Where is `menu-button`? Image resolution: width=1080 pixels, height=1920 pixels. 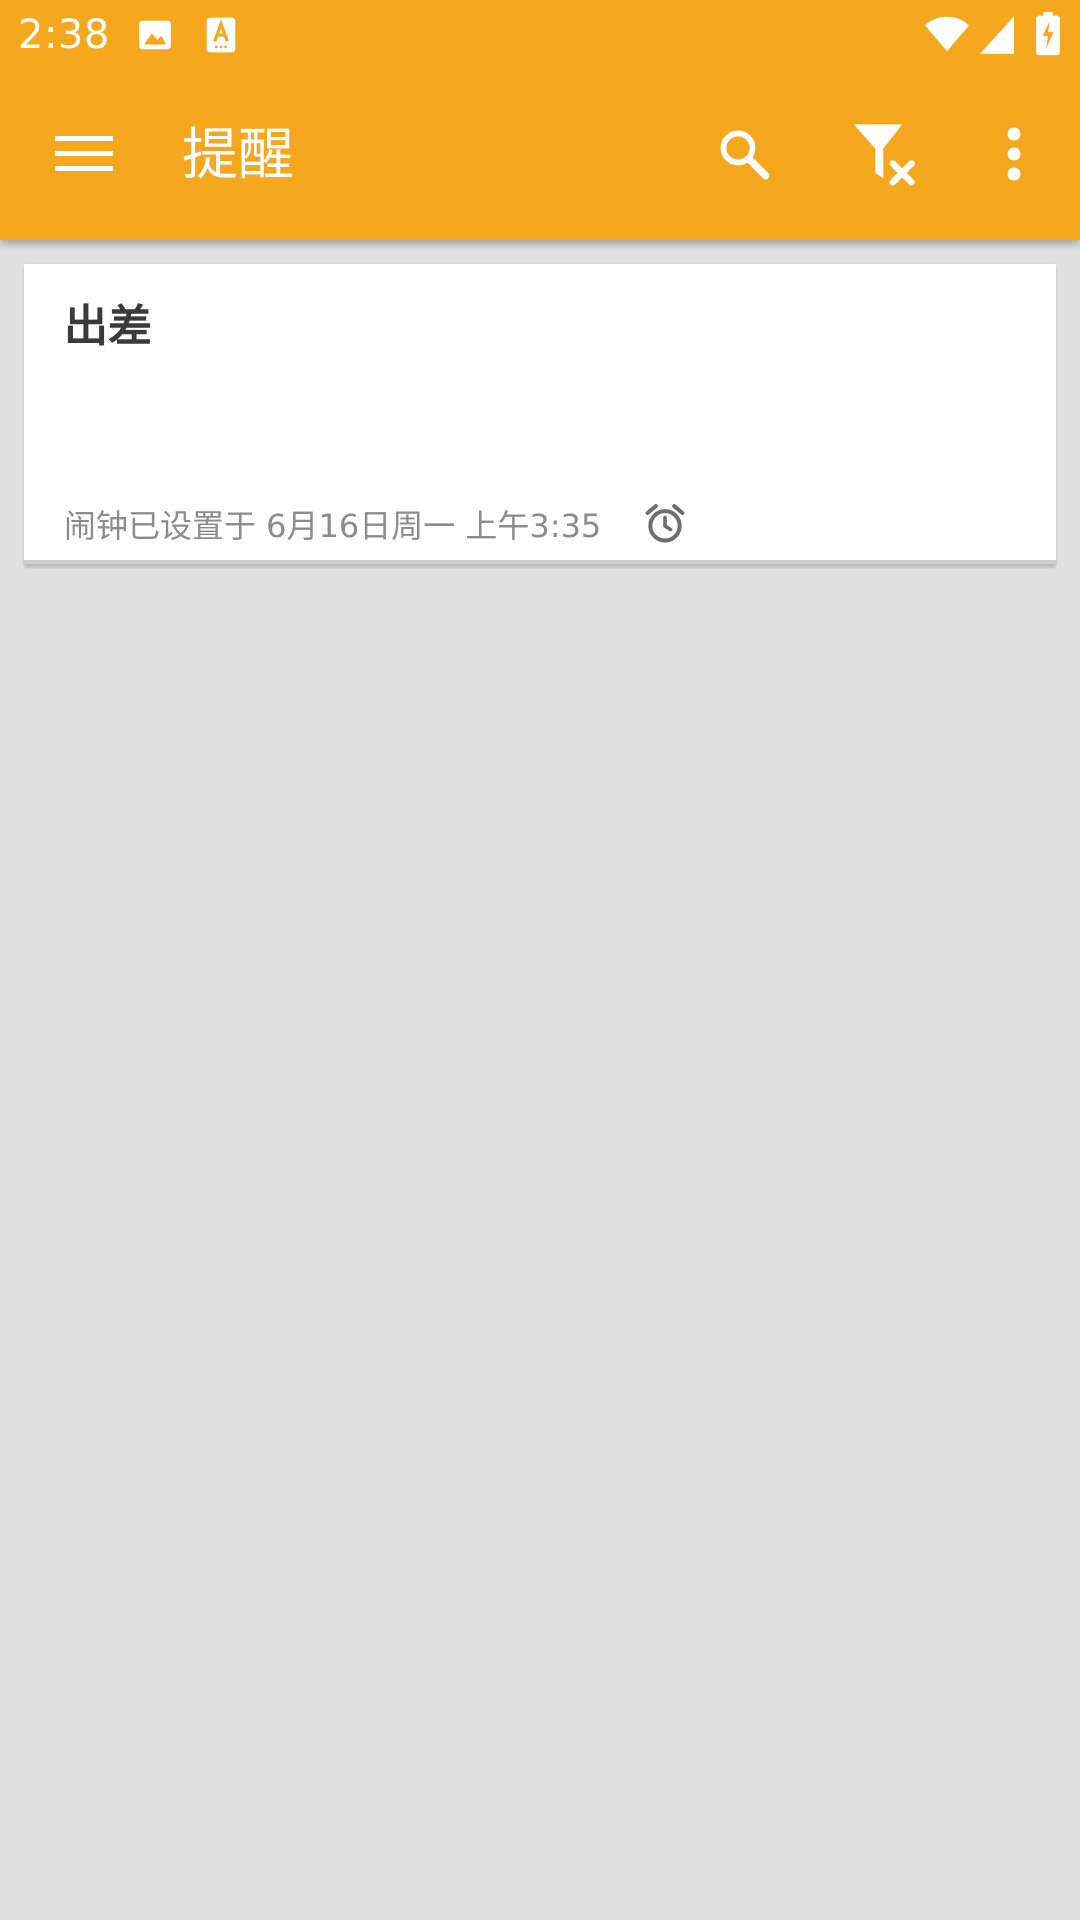 menu-button is located at coordinates (84, 156).